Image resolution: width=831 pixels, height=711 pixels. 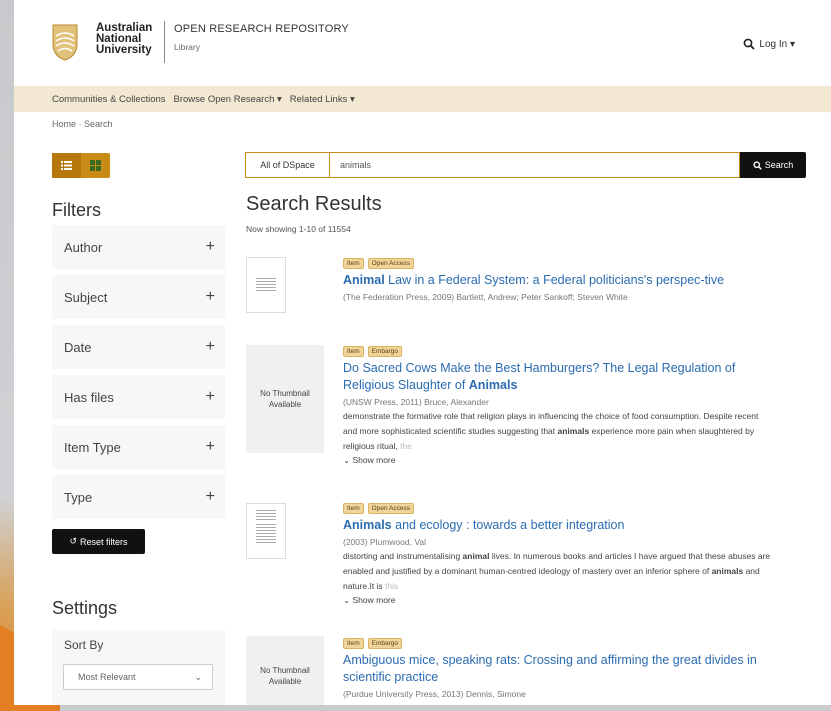 What do you see at coordinates (138, 497) in the screenshot?
I see `filter-type: Type +` at bounding box center [138, 497].